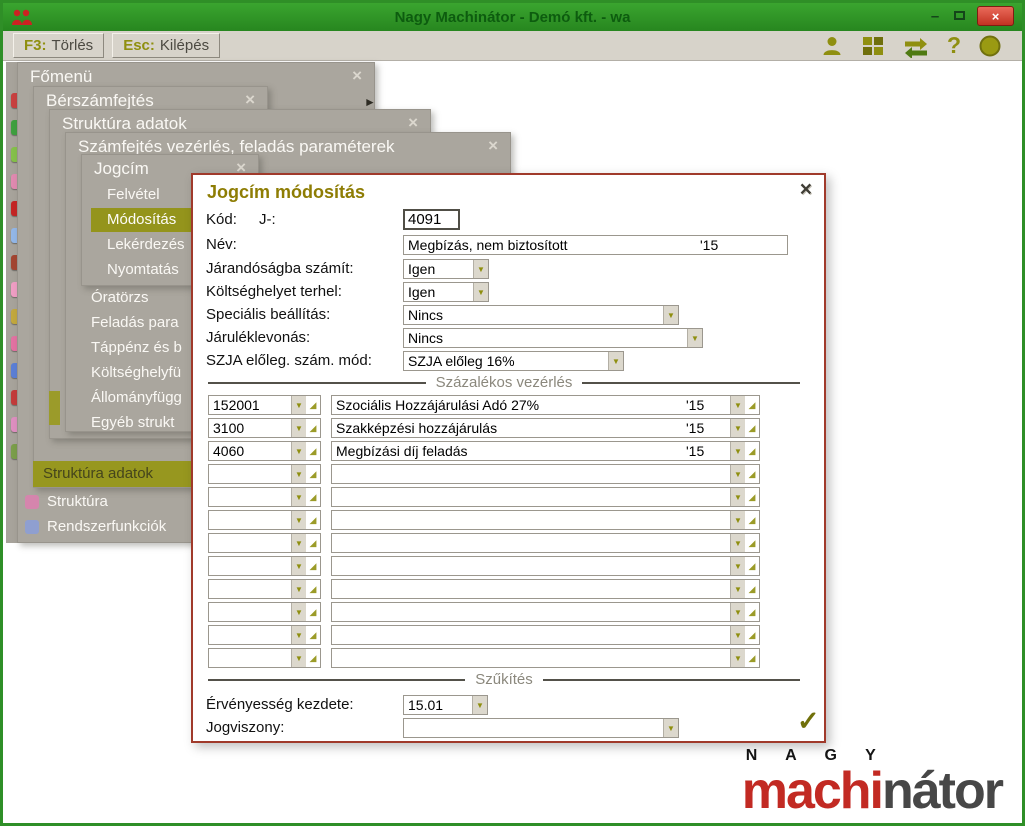 Image resolution: width=1025 pixels, height=826 pixels. Describe the element at coordinates (166, 45) in the screenshot. I see `esc-exit-button: Esc: Kilépés` at that location.